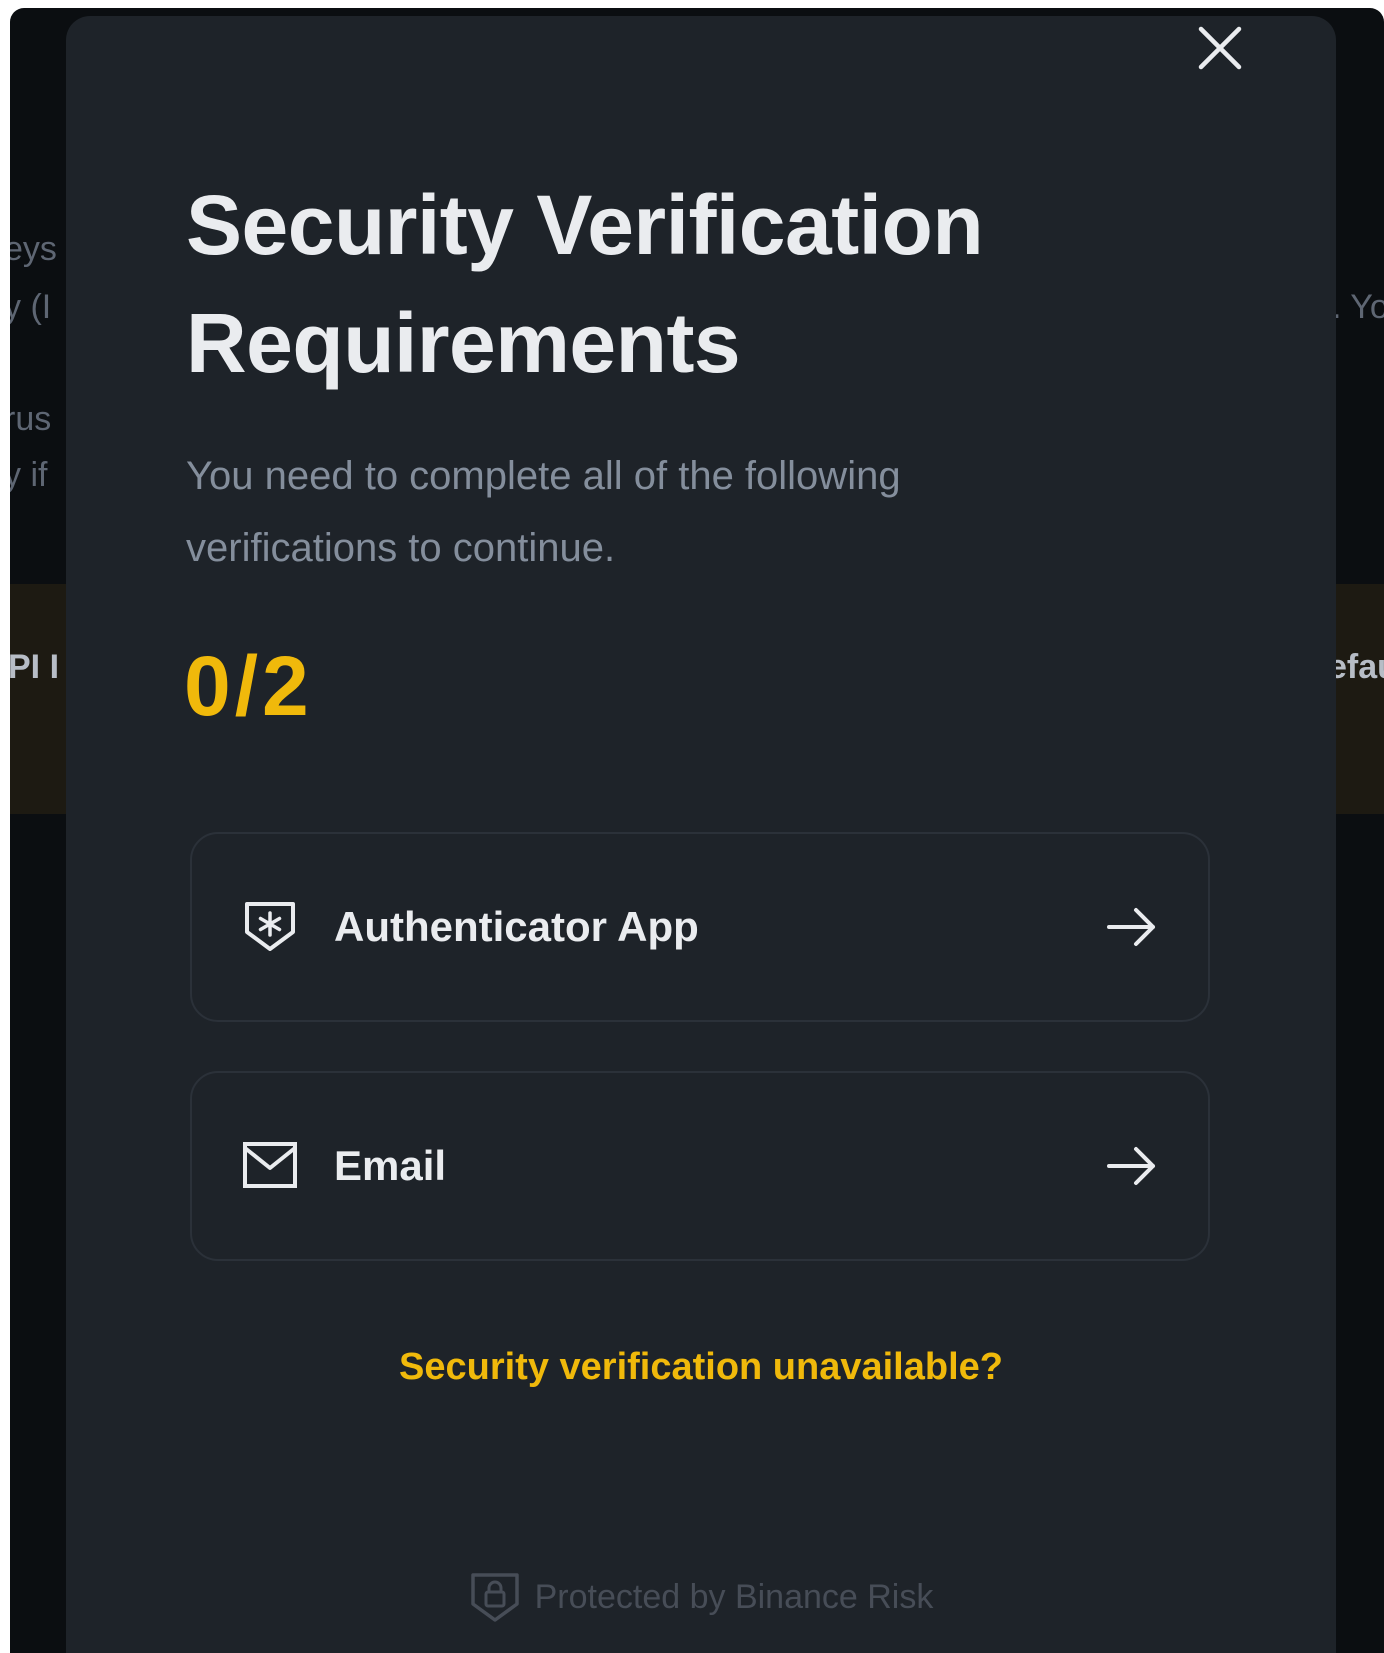  What do you see at coordinates (1356, 667) in the screenshot?
I see `background-banner-text: efau` at bounding box center [1356, 667].